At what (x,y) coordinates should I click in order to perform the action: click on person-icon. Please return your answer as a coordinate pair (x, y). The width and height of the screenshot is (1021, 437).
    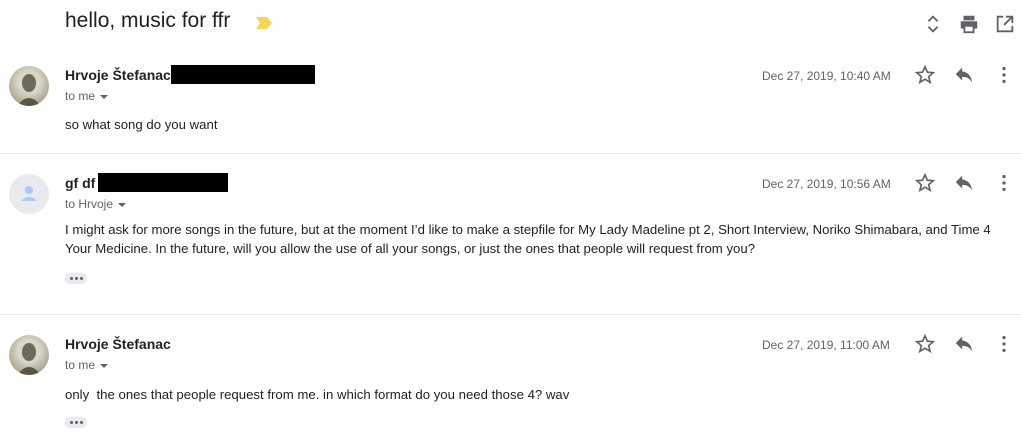
    Looking at the image, I should click on (29, 193).